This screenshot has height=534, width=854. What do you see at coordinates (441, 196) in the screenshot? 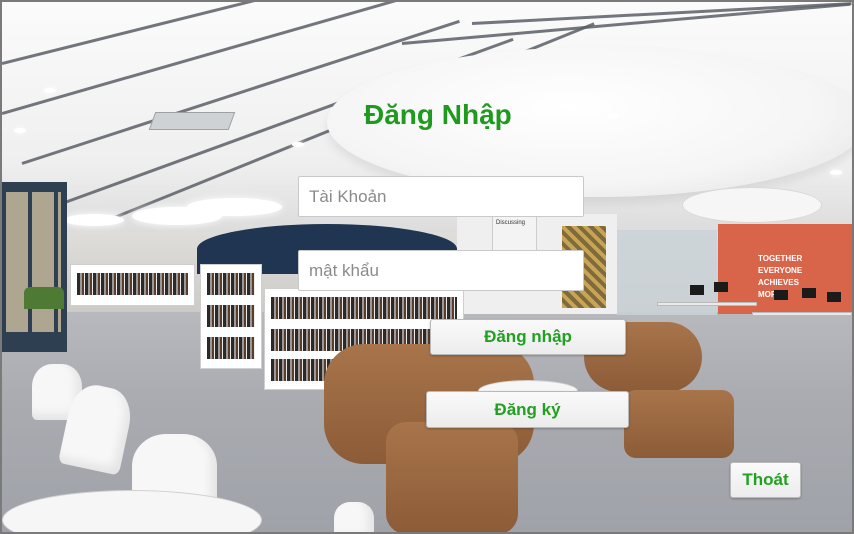
I see `username-input` at bounding box center [441, 196].